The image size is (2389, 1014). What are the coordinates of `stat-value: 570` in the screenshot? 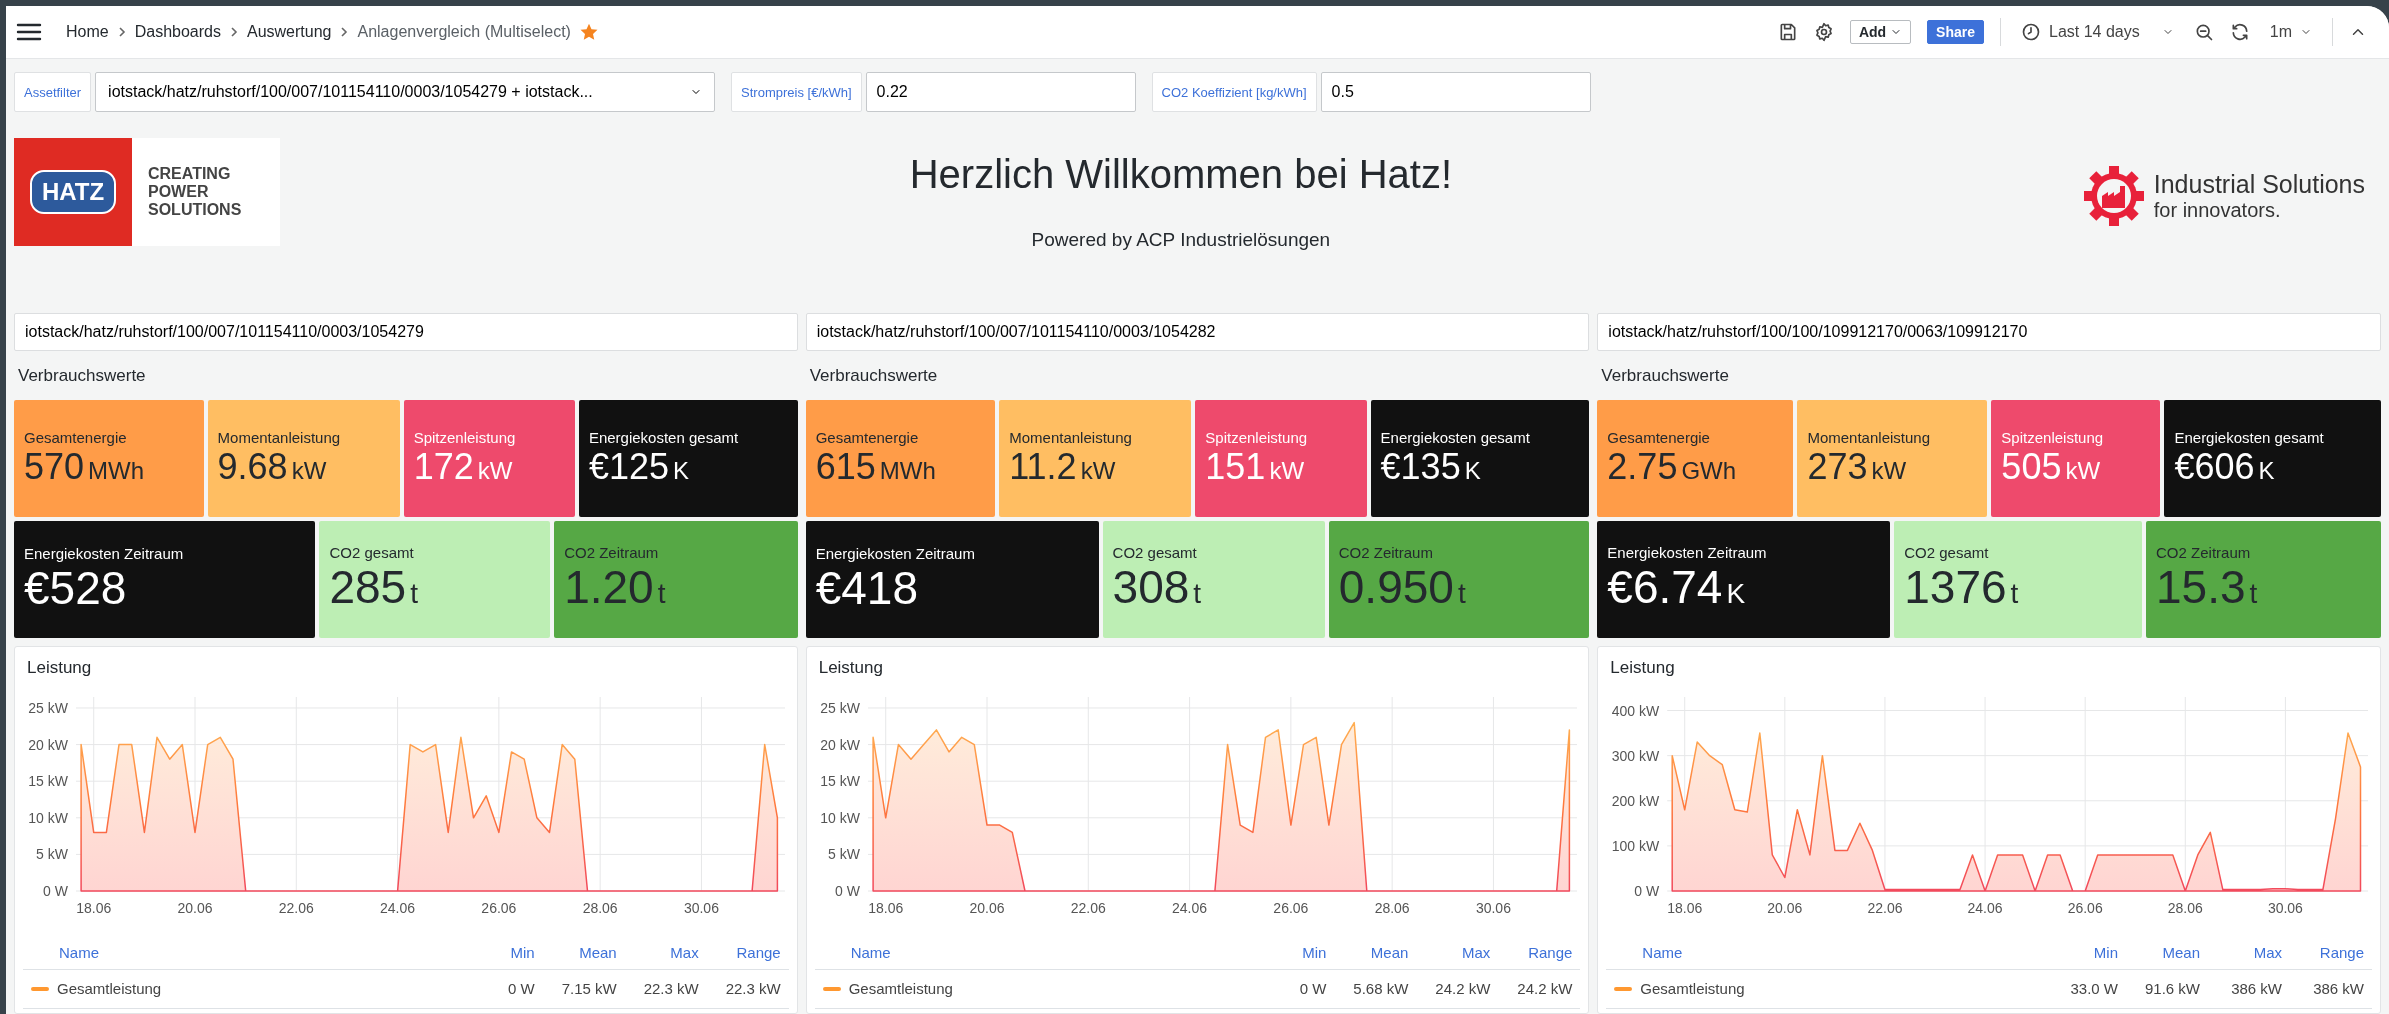 It's located at (54, 466).